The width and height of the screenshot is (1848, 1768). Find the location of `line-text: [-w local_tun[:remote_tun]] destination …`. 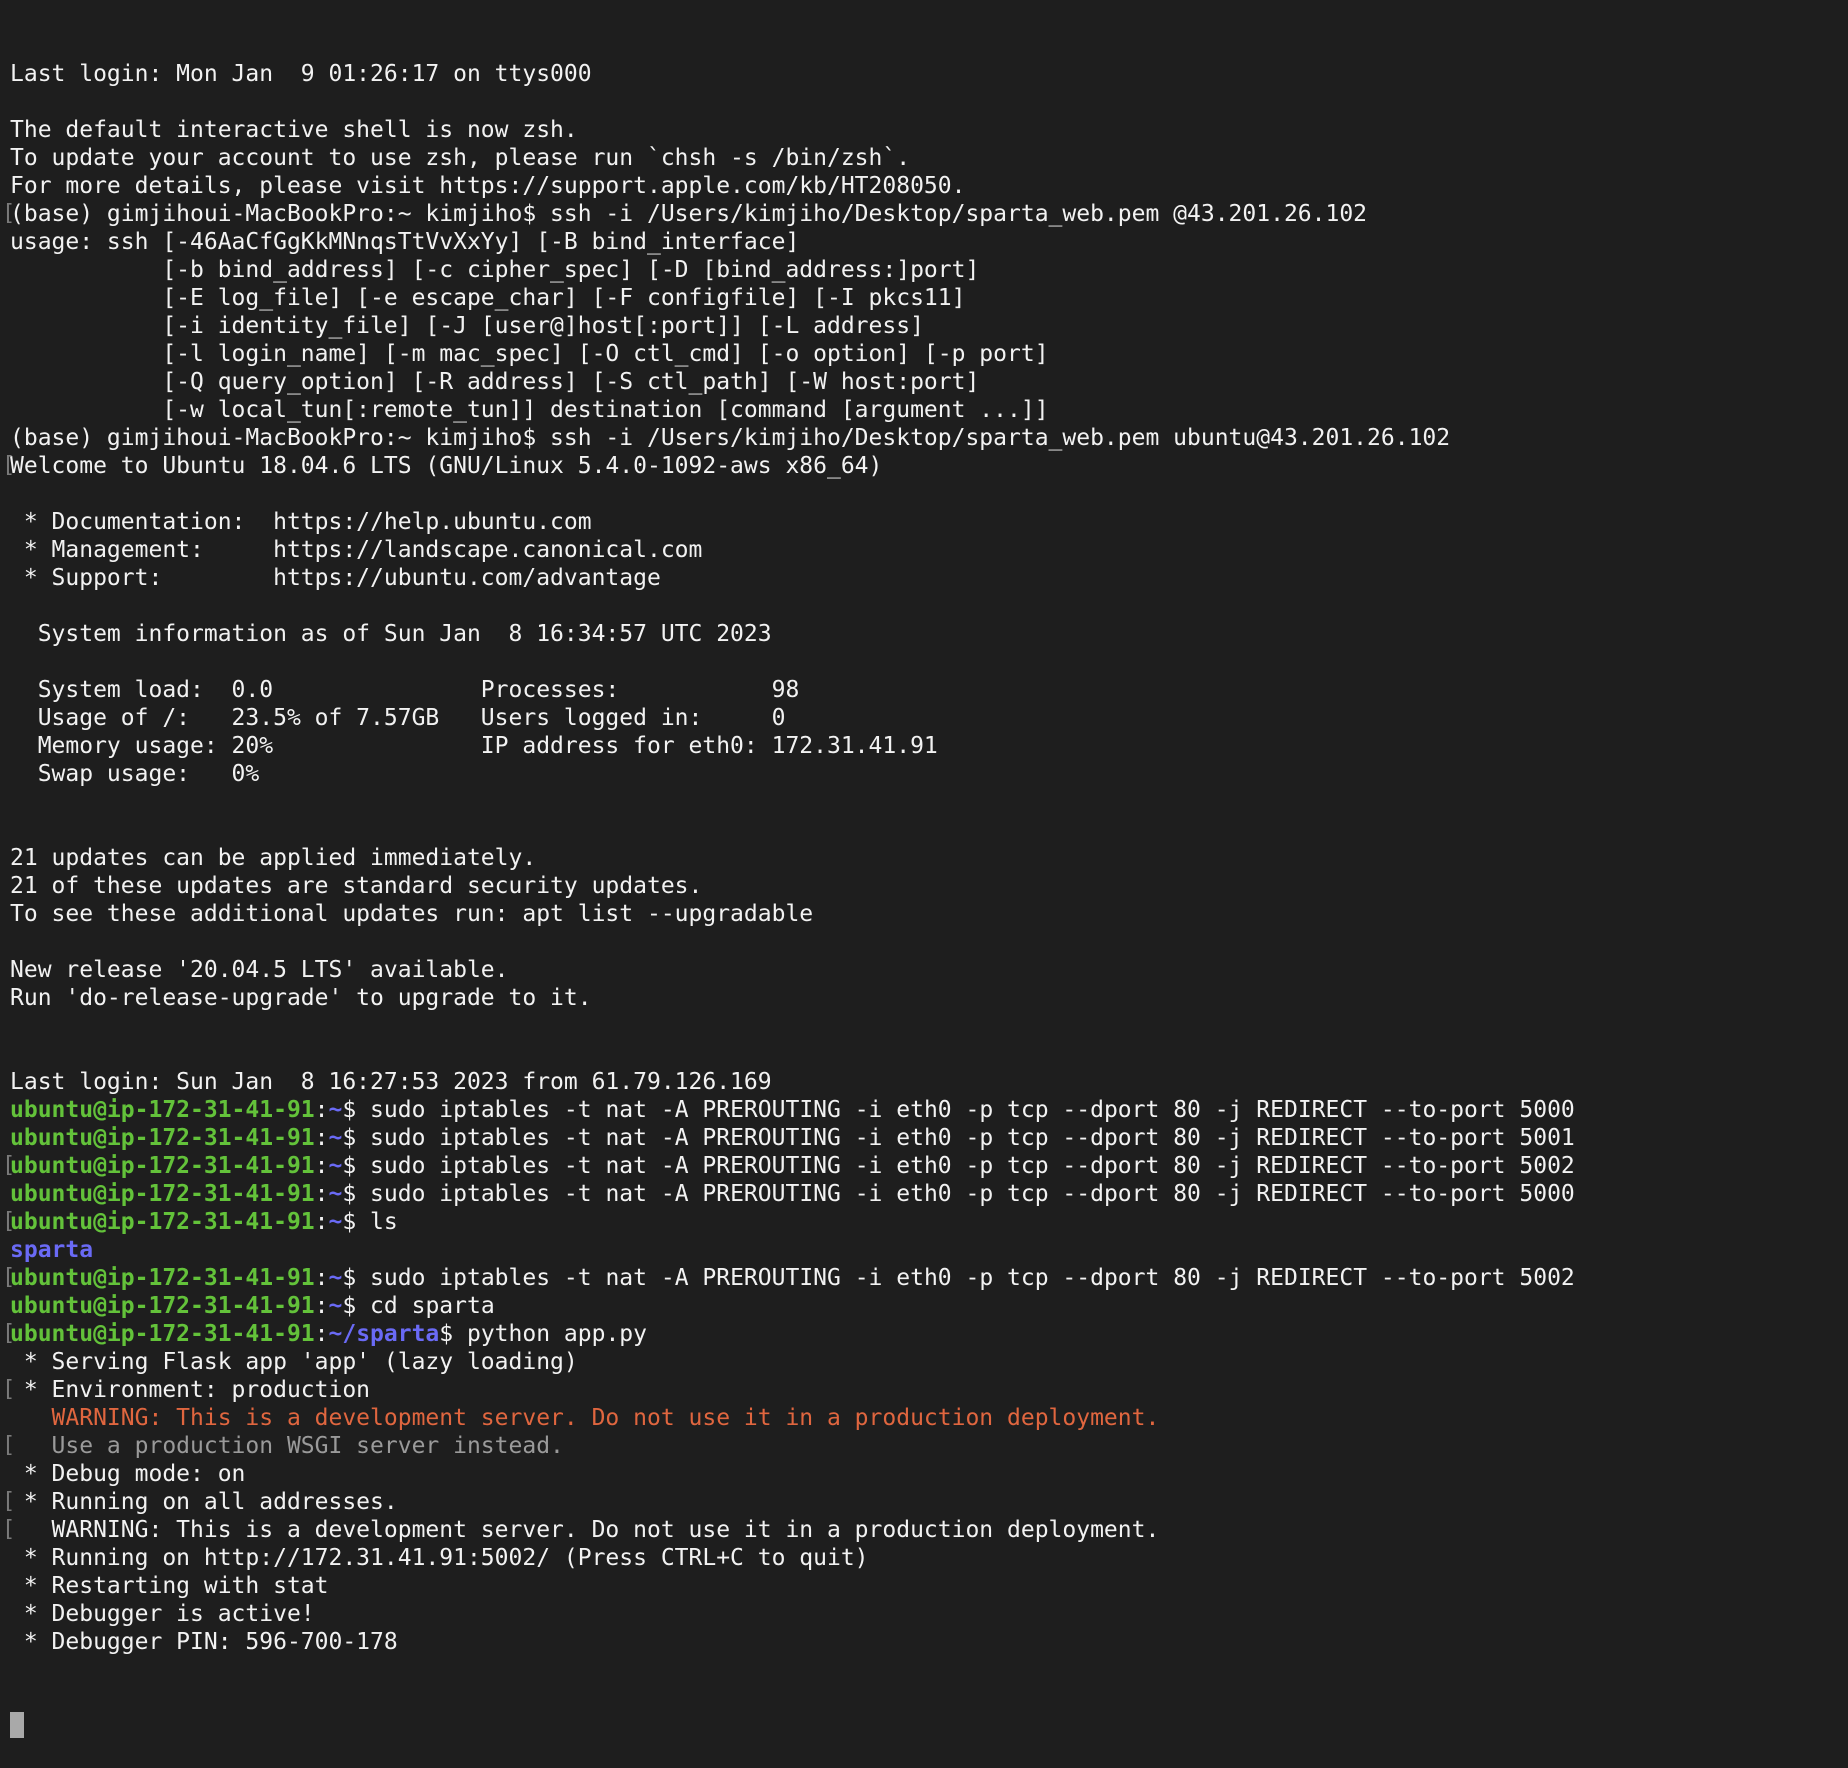

line-text: [-w local_tun[:remote_tun]] destination … is located at coordinates (529, 410).